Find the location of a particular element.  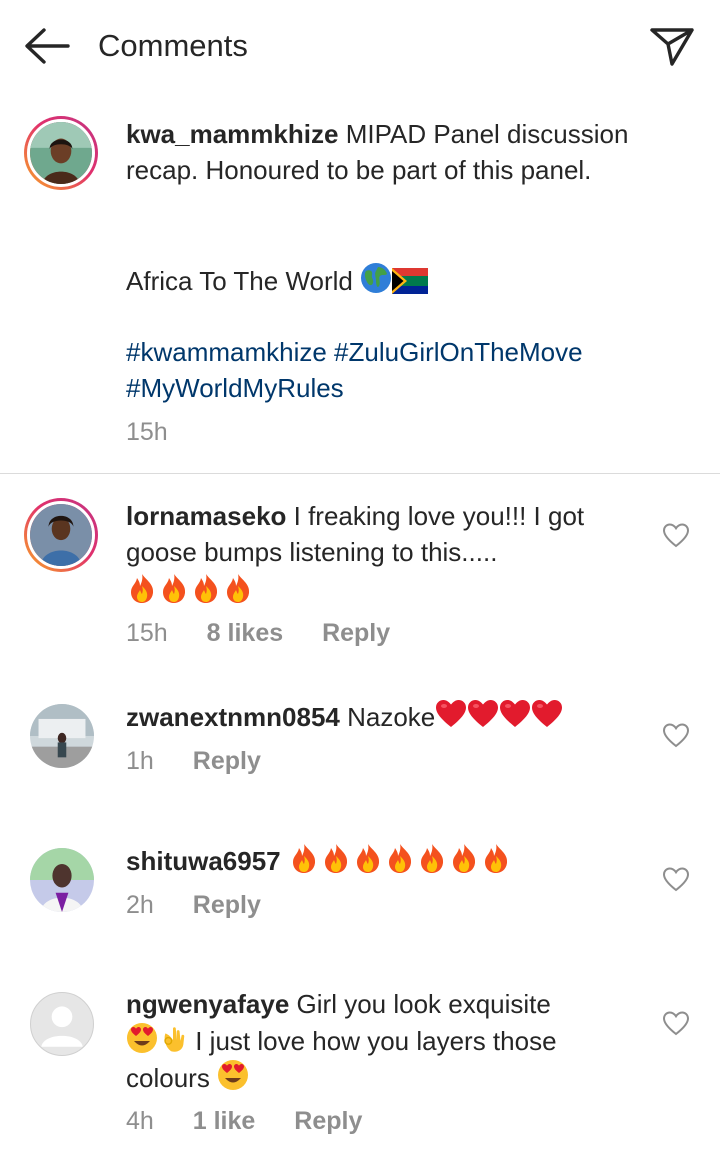

comment-username: shituwa6957 is located at coordinates (203, 861).